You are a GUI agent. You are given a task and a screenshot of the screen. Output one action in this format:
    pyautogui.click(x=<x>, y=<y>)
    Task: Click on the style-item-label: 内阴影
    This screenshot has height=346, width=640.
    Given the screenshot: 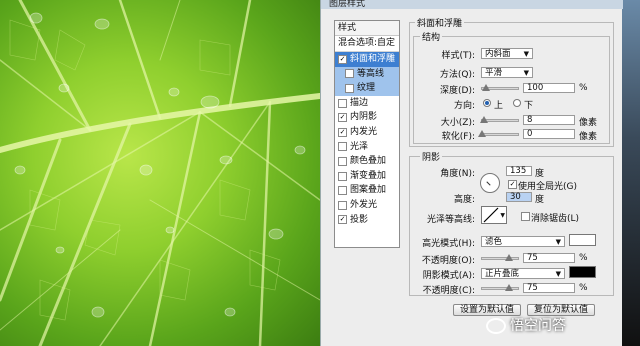 What is the action you would take?
    pyautogui.click(x=364, y=117)
    